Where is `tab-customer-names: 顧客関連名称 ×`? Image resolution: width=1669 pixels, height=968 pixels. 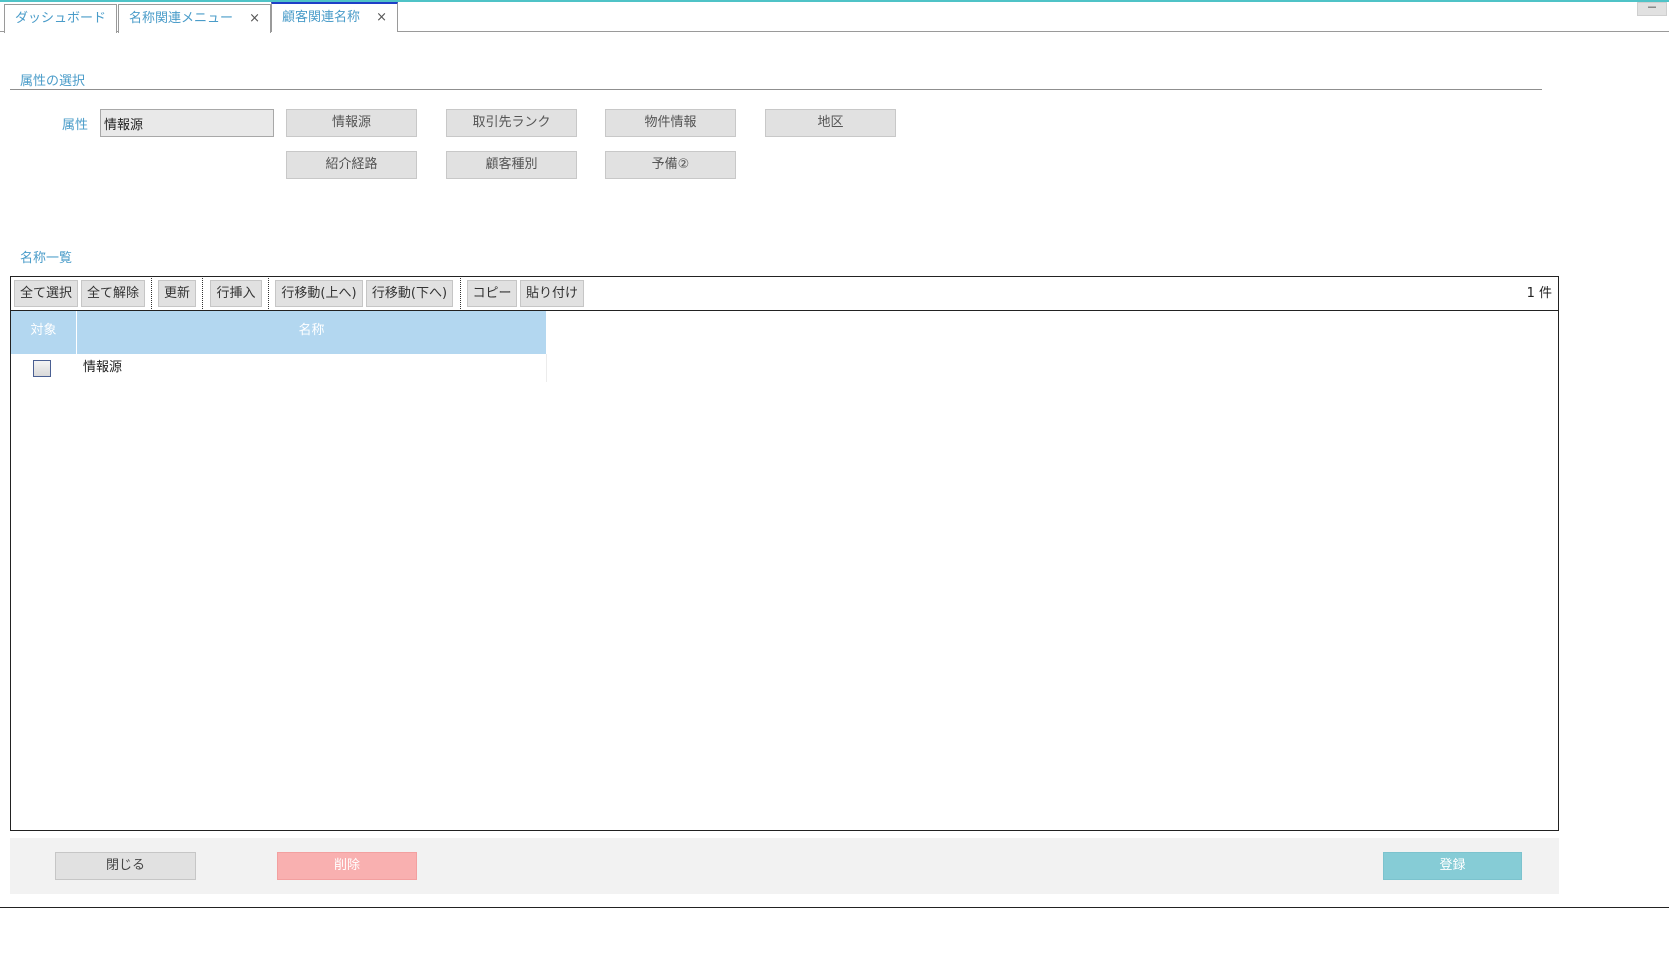 tab-customer-names: 顧客関連名称 × is located at coordinates (334, 17).